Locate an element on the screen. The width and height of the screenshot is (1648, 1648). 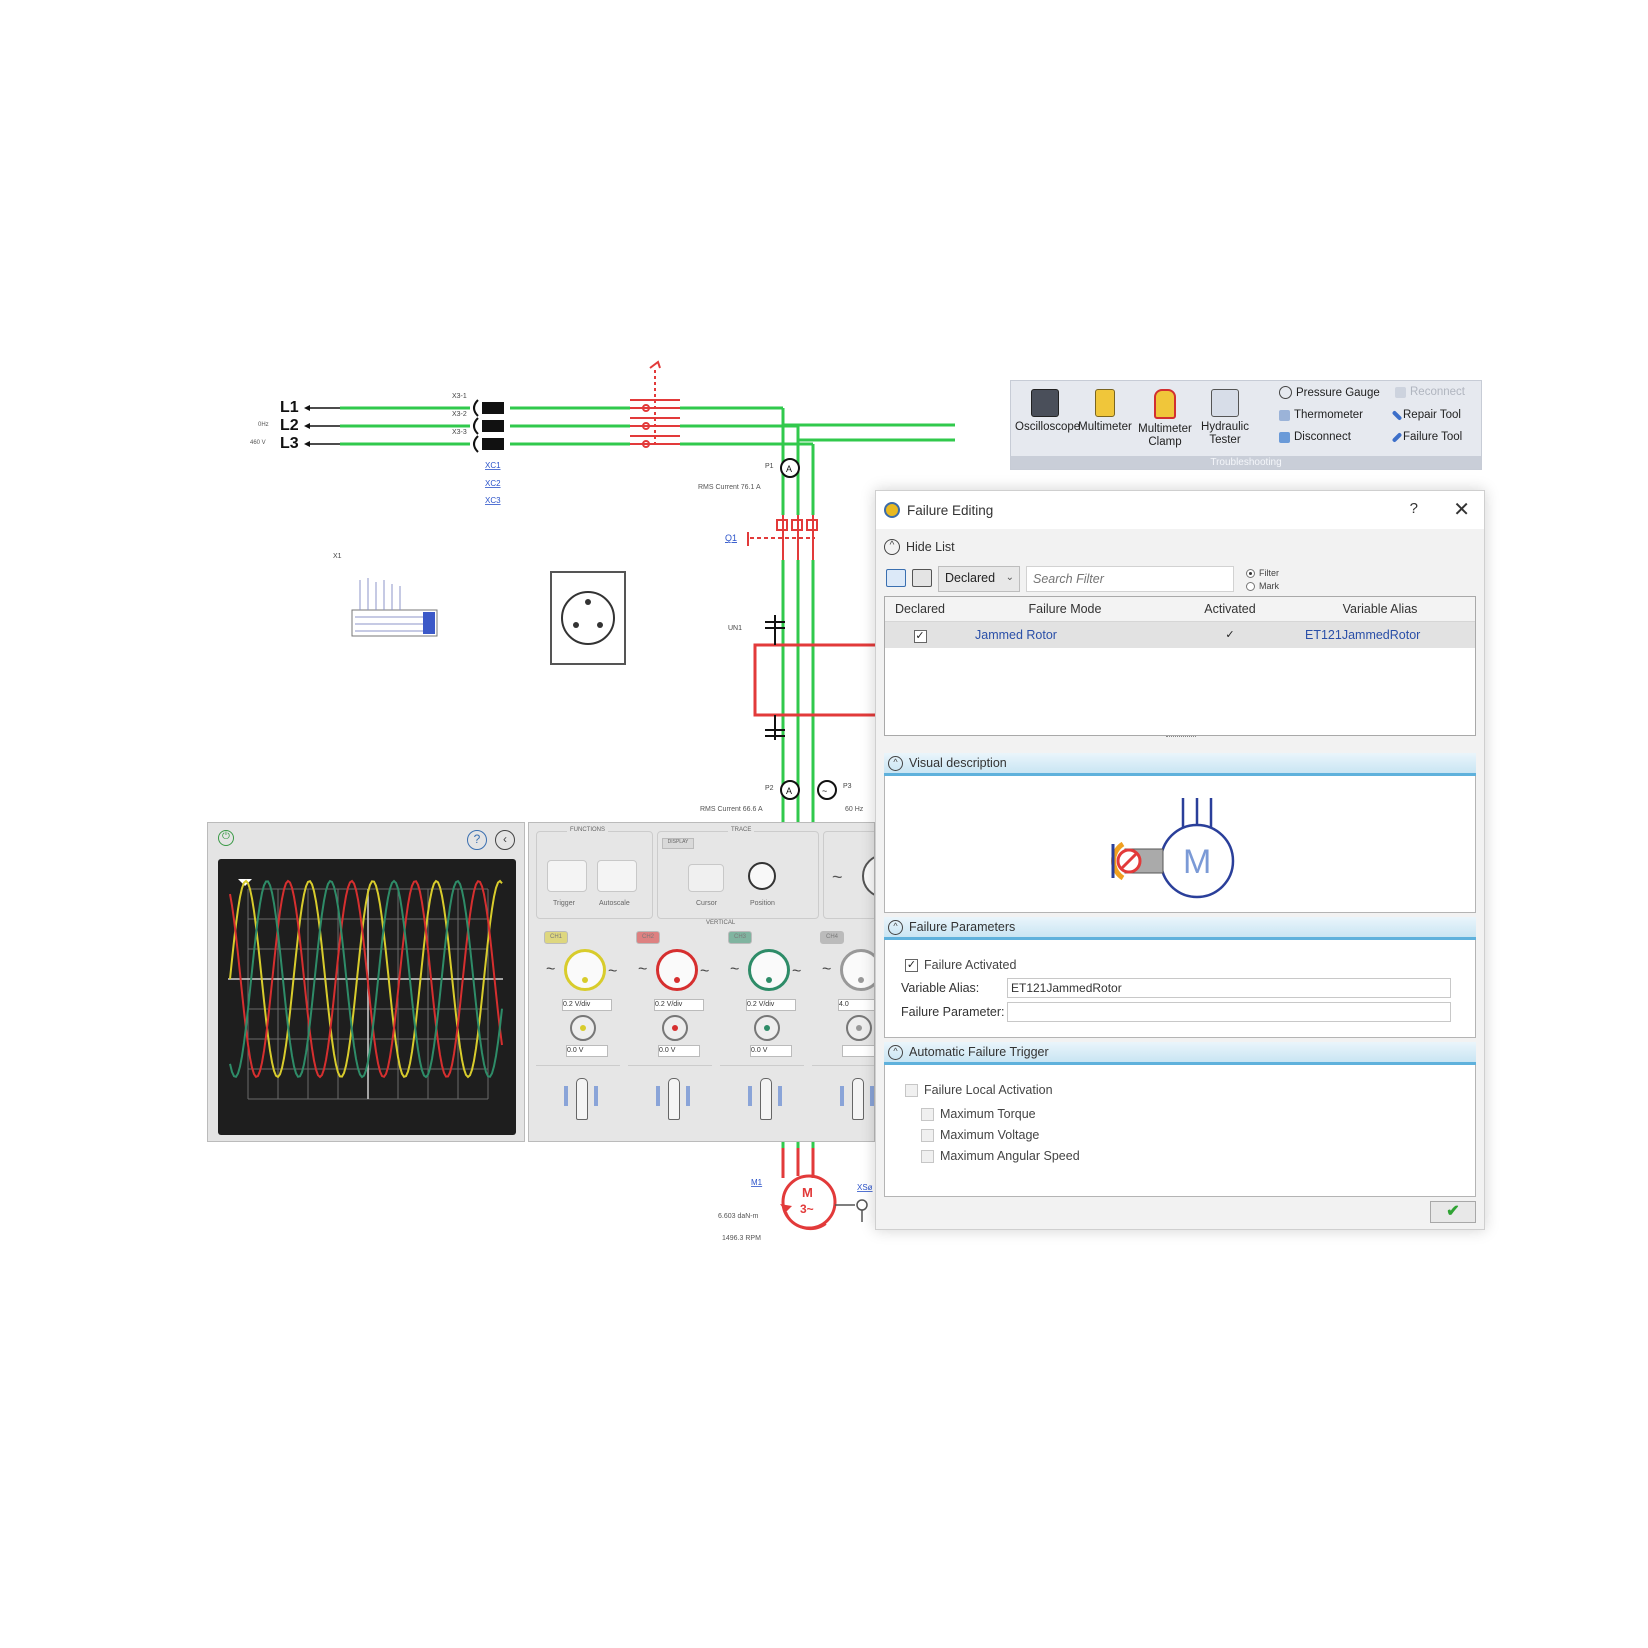
timebase-knob is located at coordinates (868, 876).